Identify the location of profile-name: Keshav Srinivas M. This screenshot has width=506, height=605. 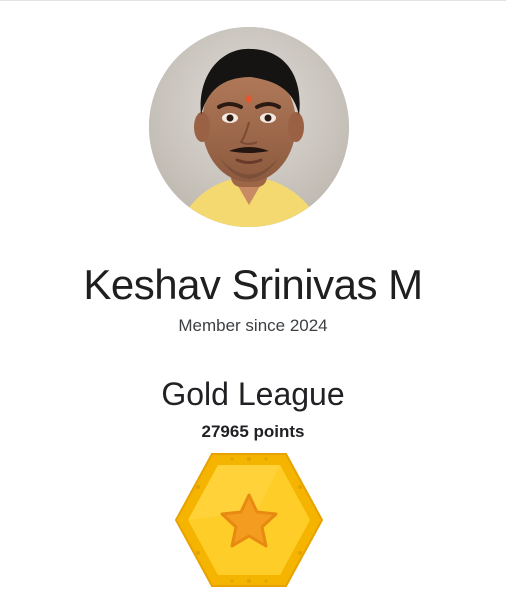
(253, 284).